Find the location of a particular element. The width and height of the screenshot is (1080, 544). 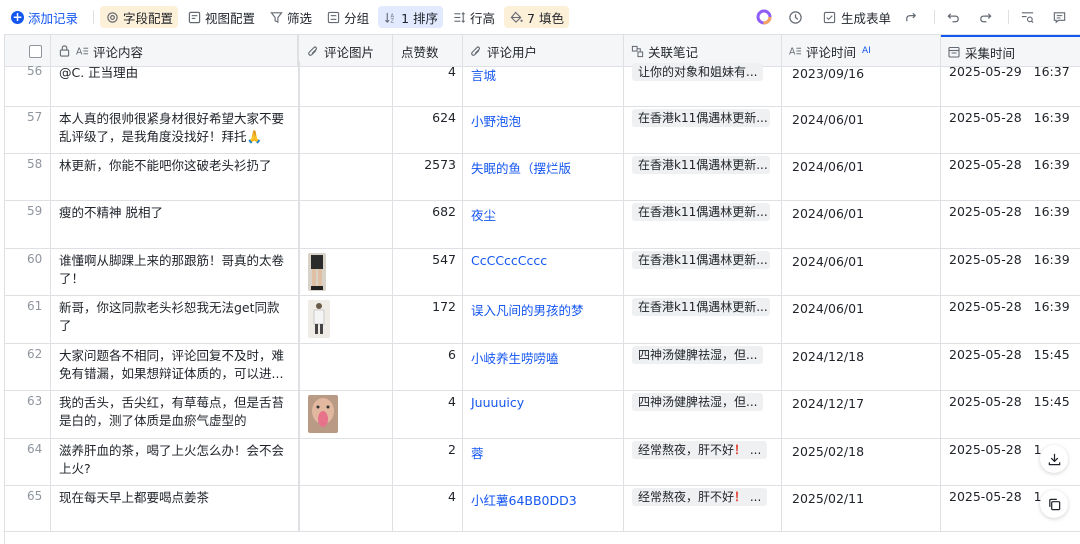

comment-time-cell: 2025/02/11 is located at coordinates (861, 508).